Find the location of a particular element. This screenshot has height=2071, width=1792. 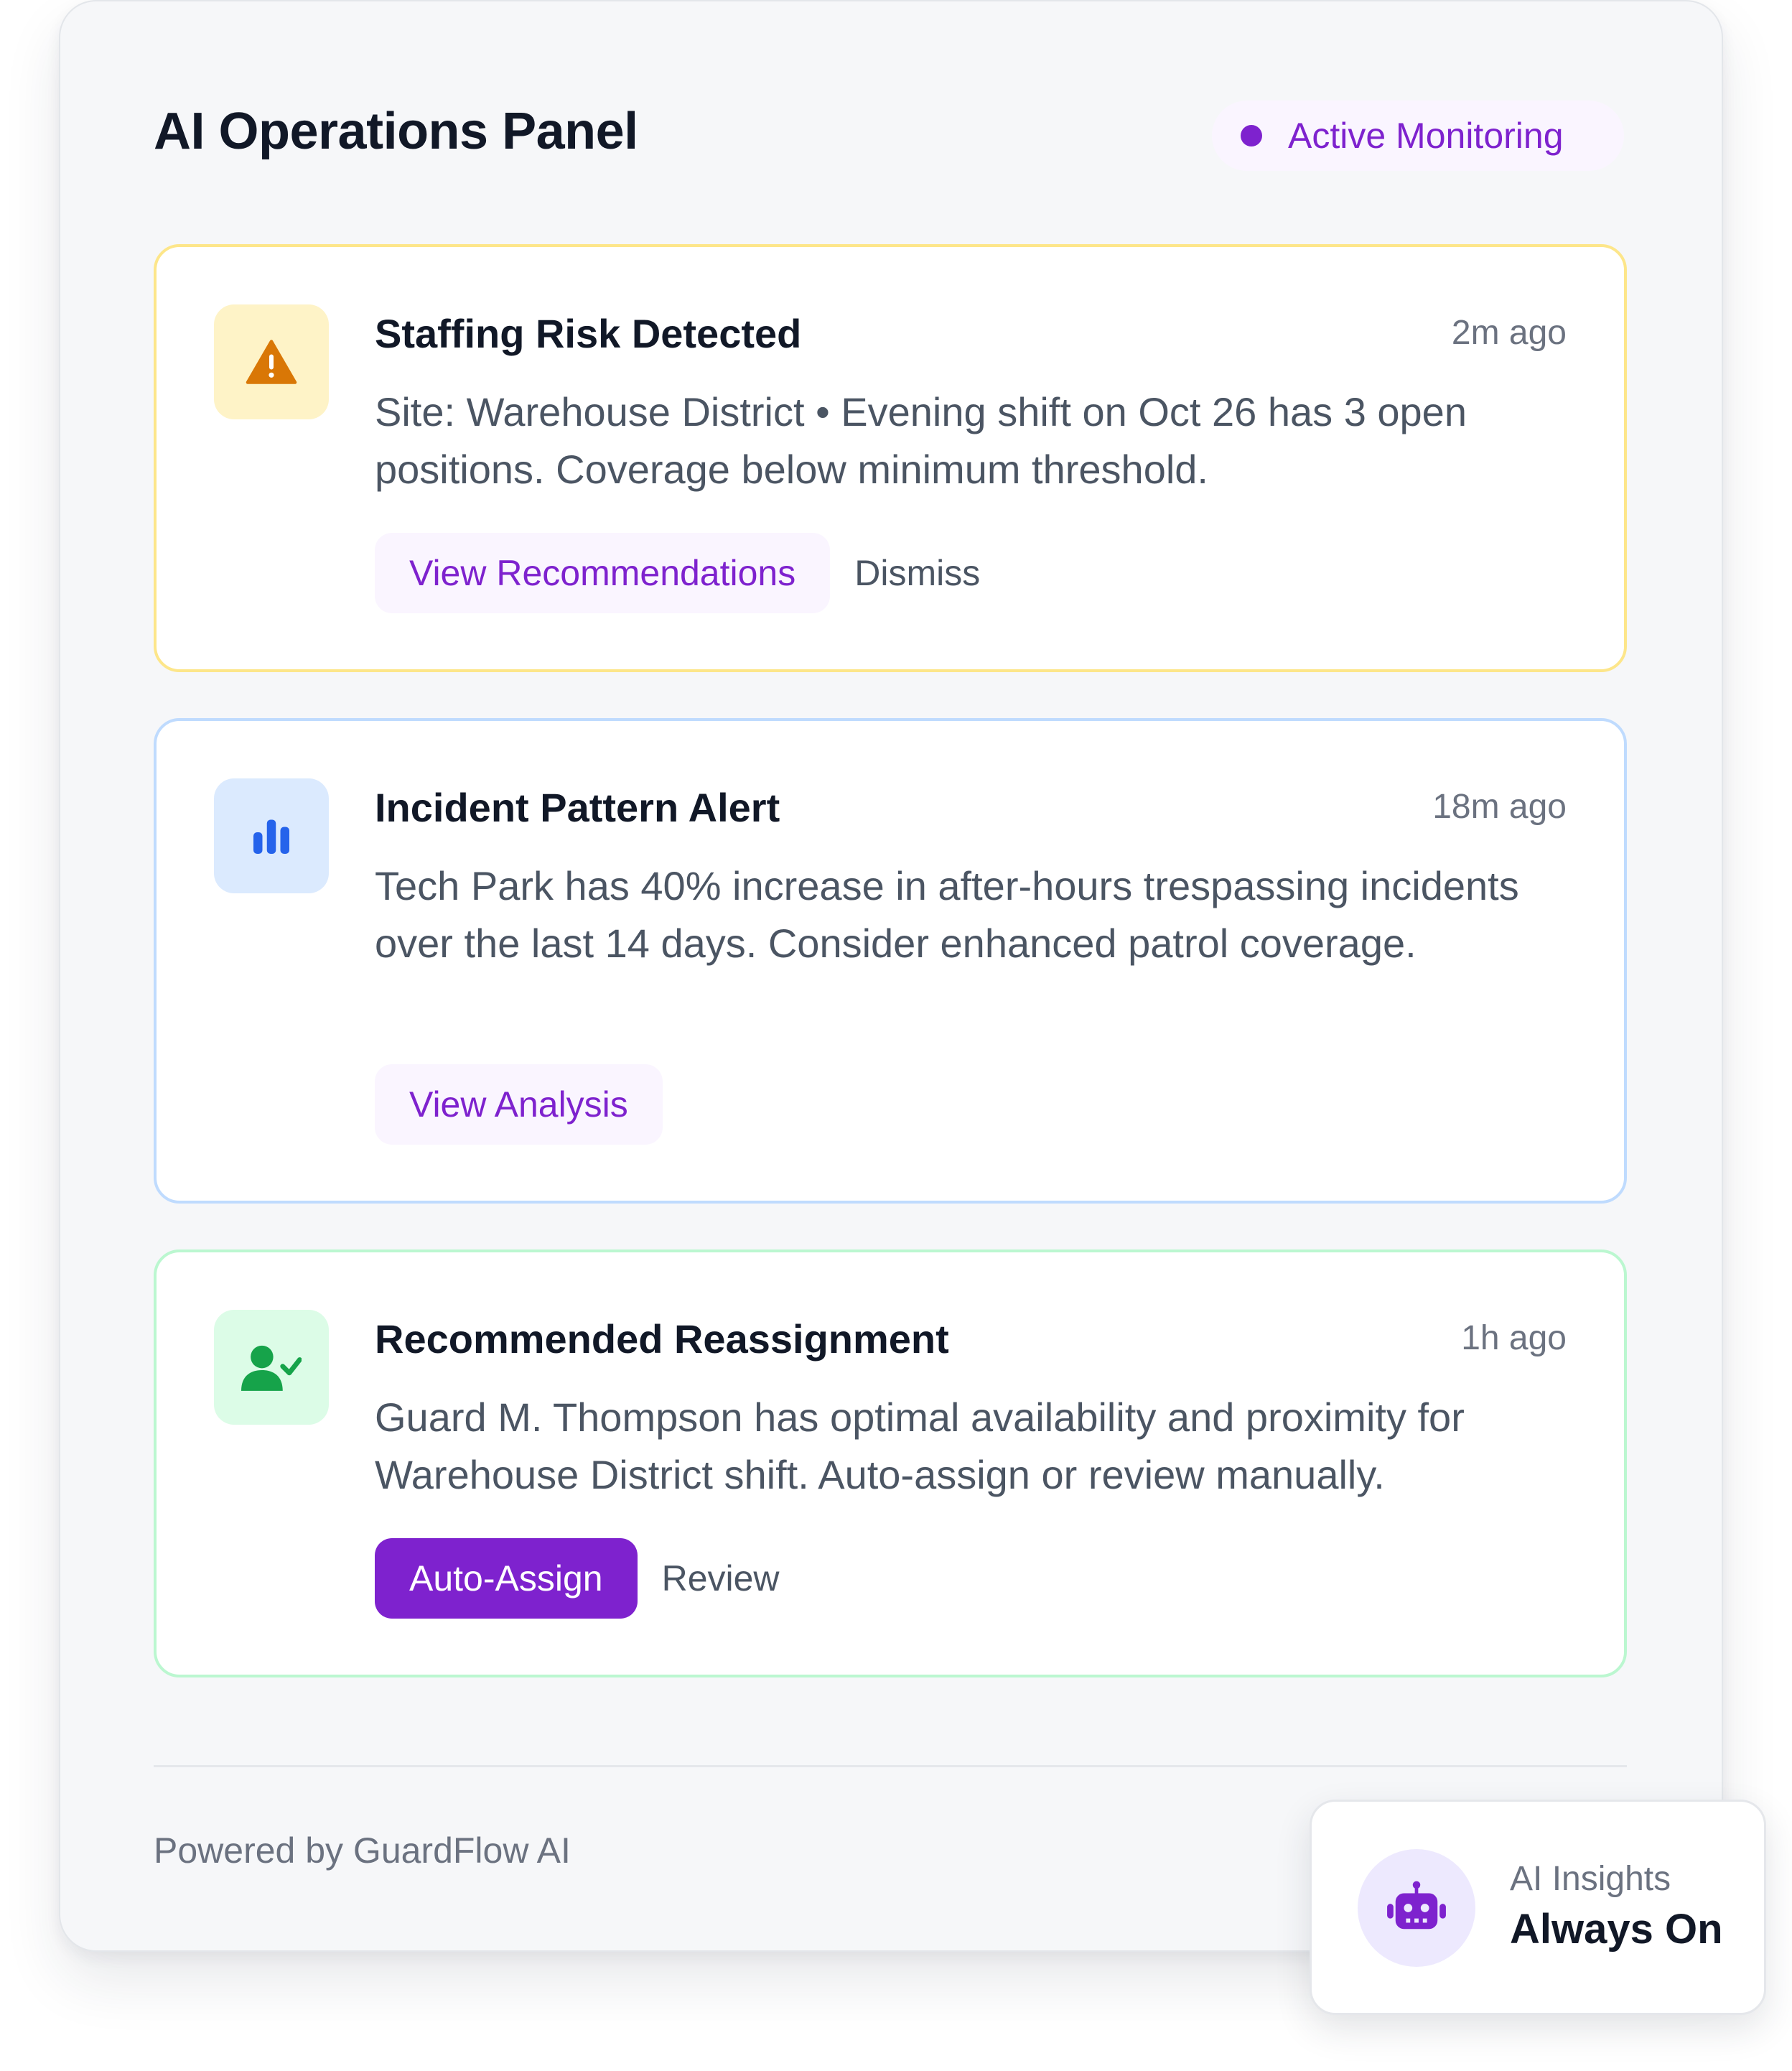

footer-divider is located at coordinates (890, 1766).